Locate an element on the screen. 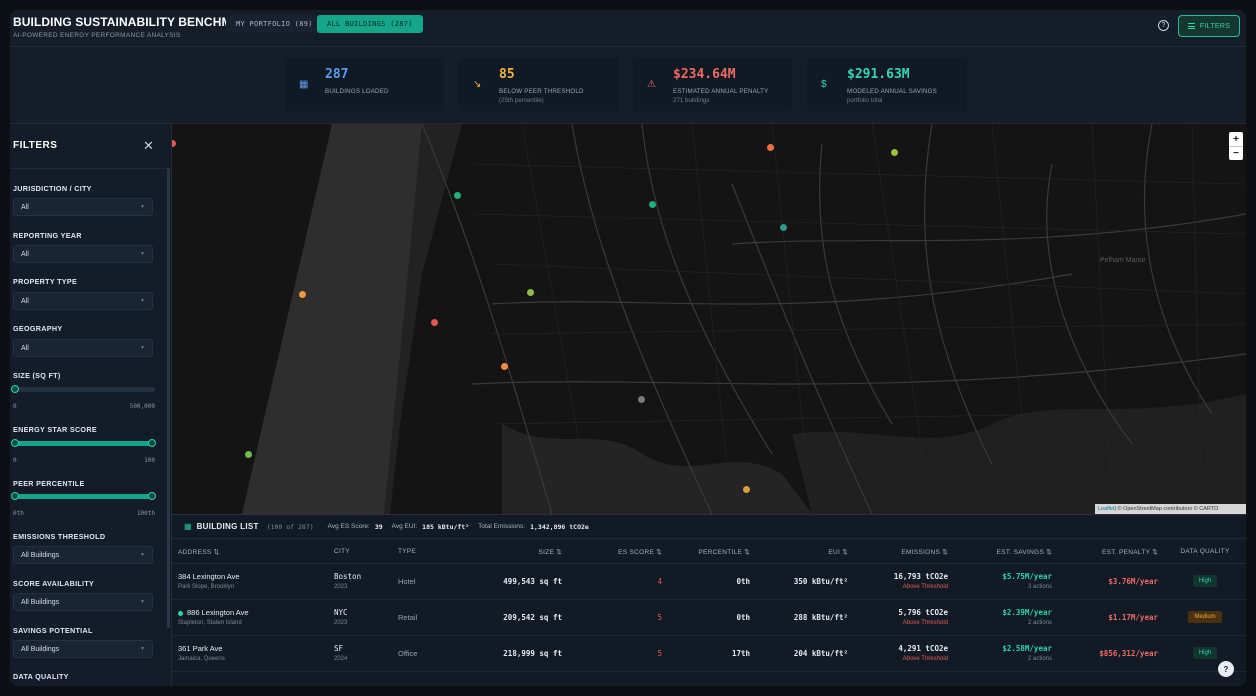 The height and width of the screenshot is (696, 1256). col-size: SIZE ⇅ is located at coordinates (516, 552).